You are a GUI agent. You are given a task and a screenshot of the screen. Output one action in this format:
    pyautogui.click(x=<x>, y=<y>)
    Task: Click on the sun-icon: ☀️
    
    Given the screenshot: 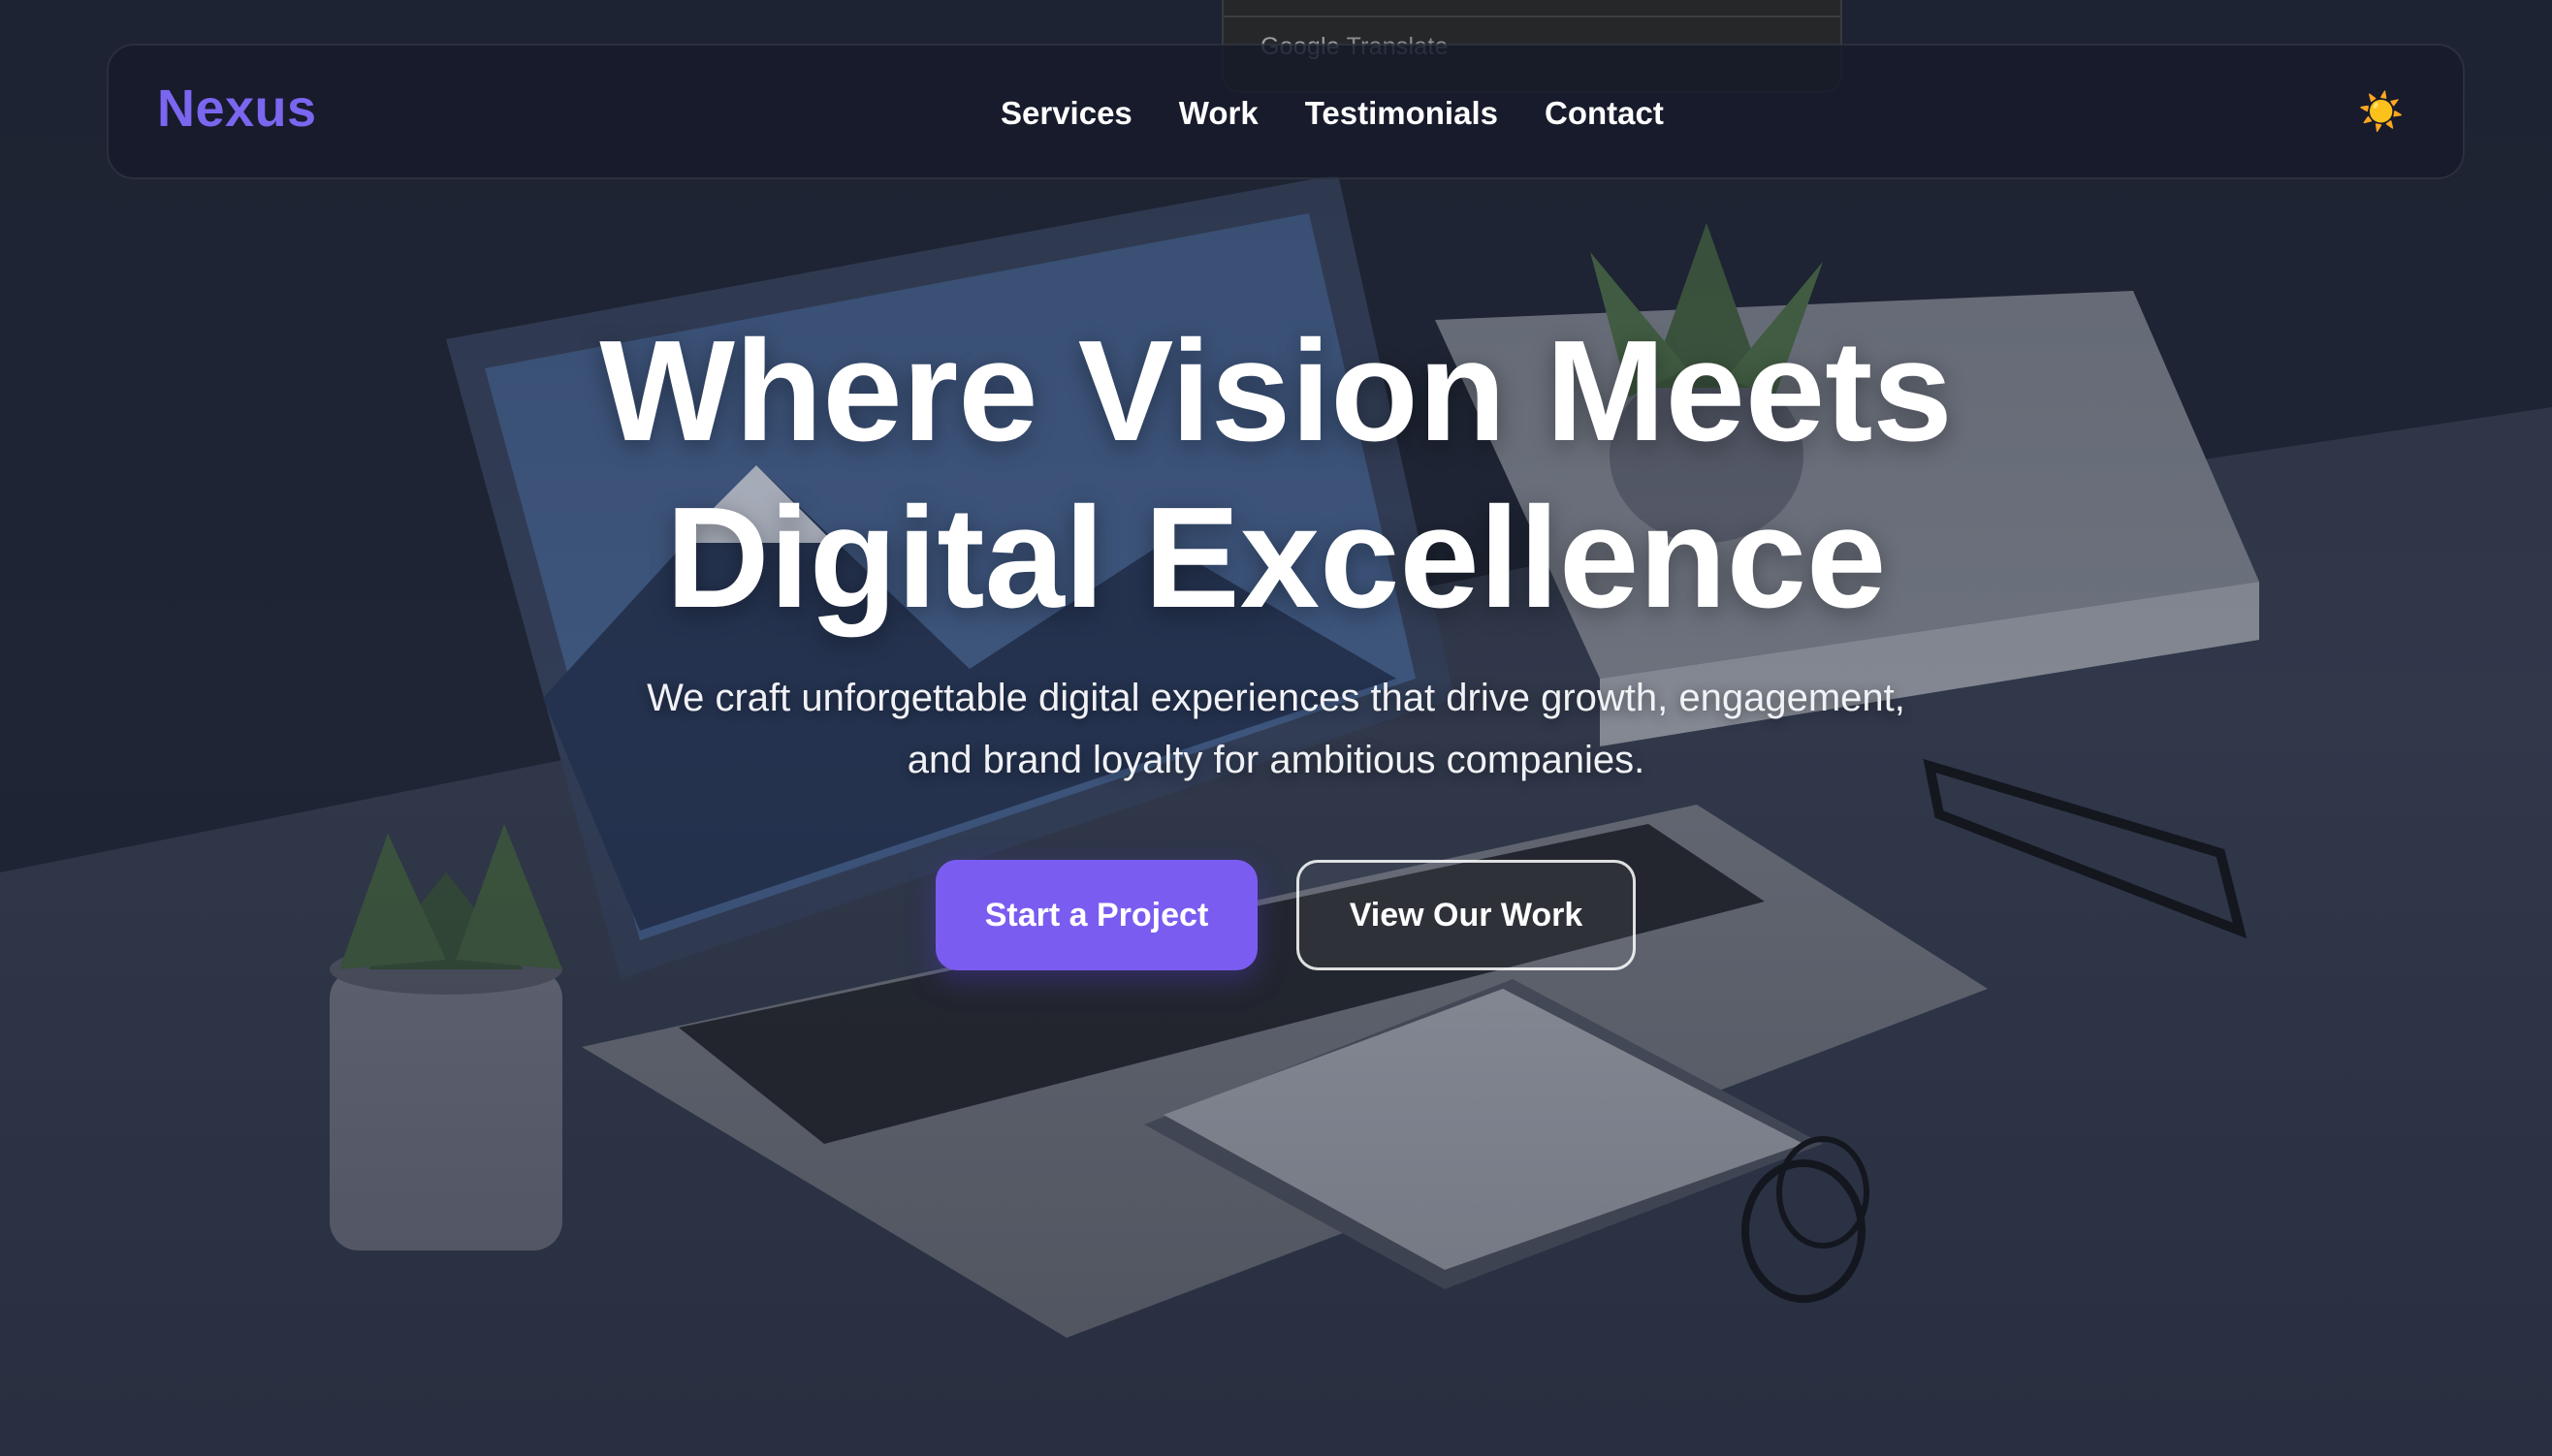 What is the action you would take?
    pyautogui.click(x=2381, y=112)
    